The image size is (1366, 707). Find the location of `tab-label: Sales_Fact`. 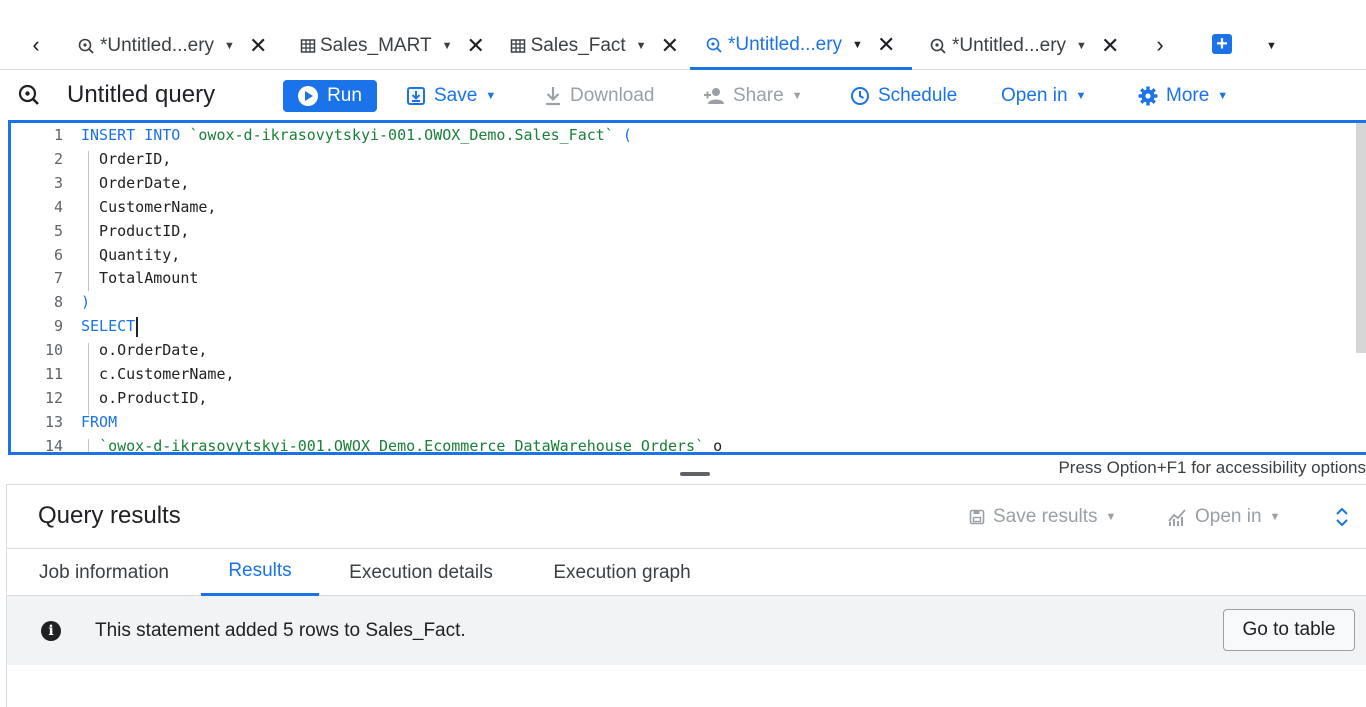

tab-label: Sales_Fact is located at coordinates (578, 45).